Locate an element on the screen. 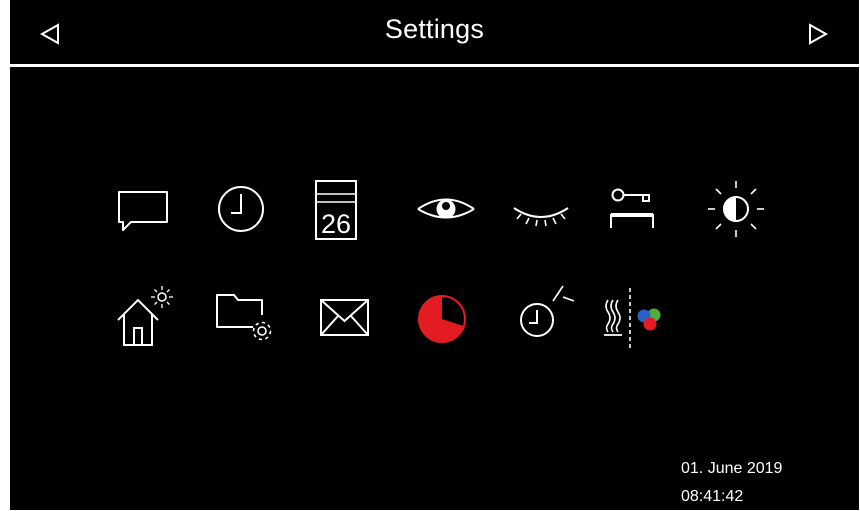 Image resolution: width=860 pixels, height=511 pixels. pie-progress-button is located at coordinates (442, 316).